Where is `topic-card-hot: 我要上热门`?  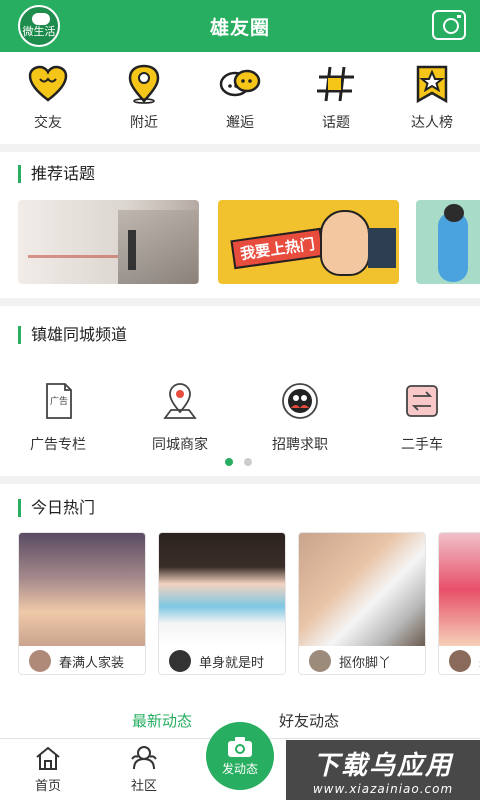 topic-card-hot: 我要上热门 is located at coordinates (308, 242).